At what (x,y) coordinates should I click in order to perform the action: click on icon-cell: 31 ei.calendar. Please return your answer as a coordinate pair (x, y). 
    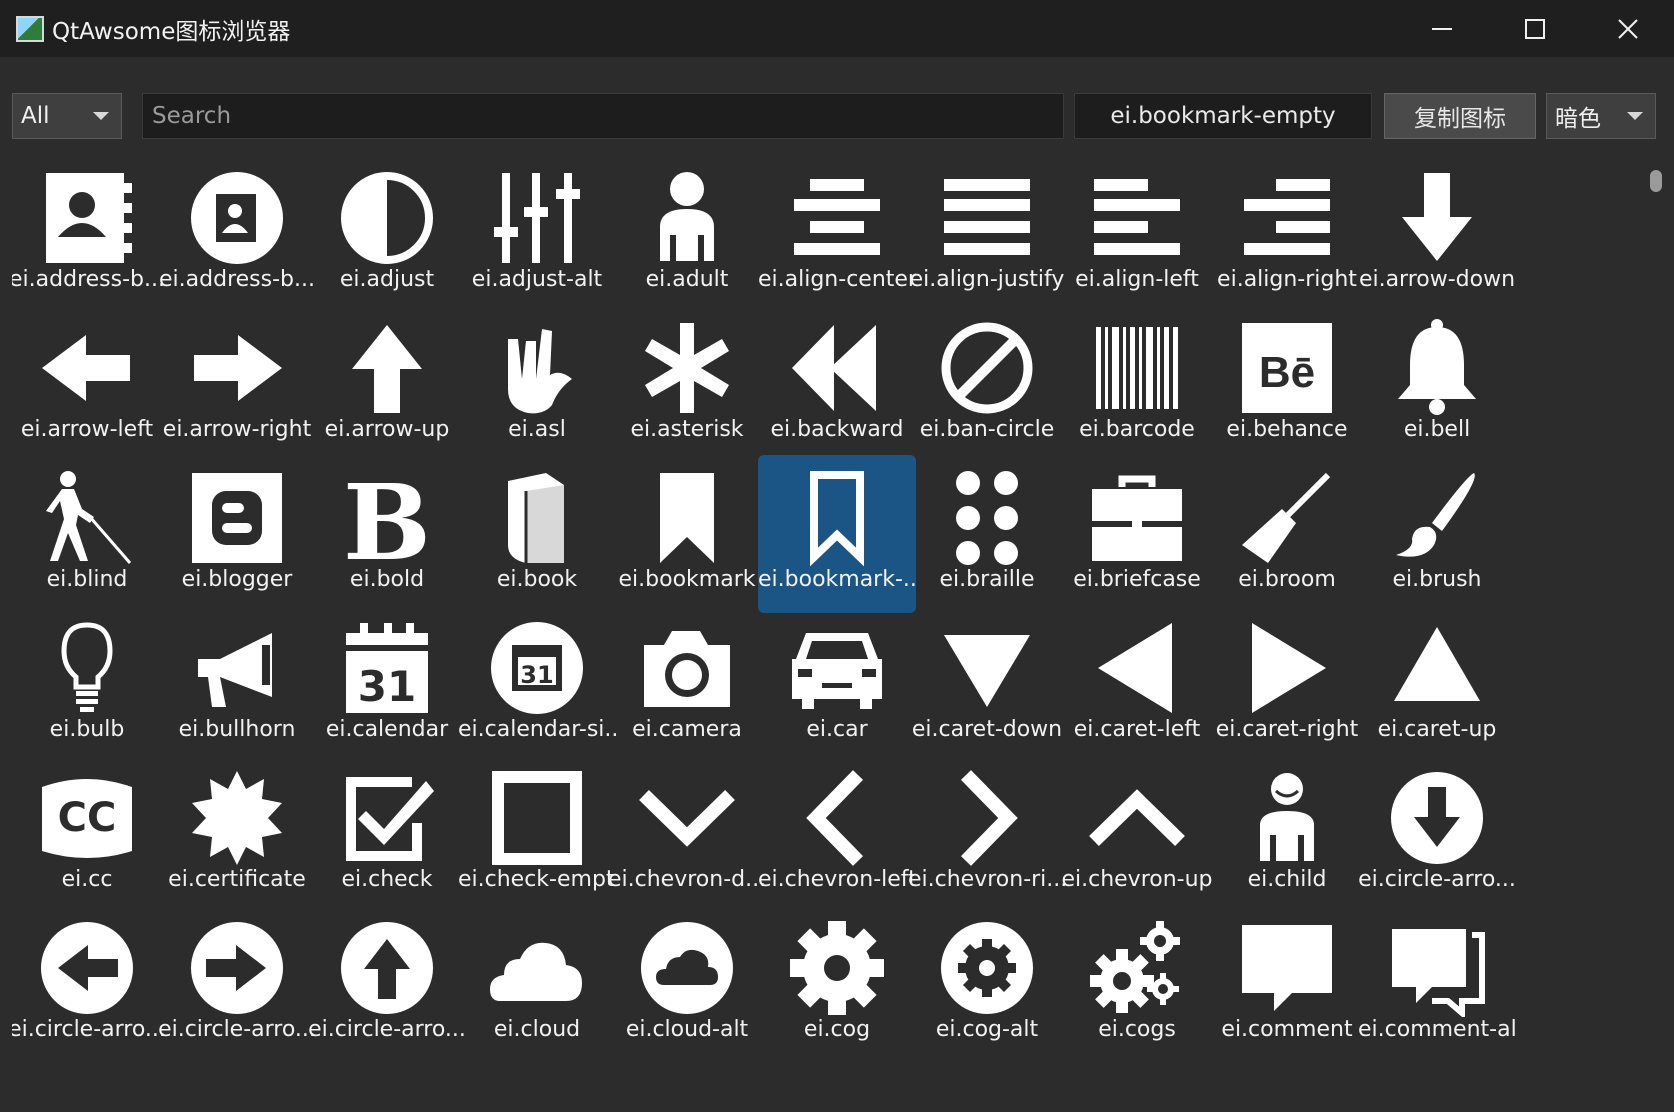
    Looking at the image, I should click on (387, 684).